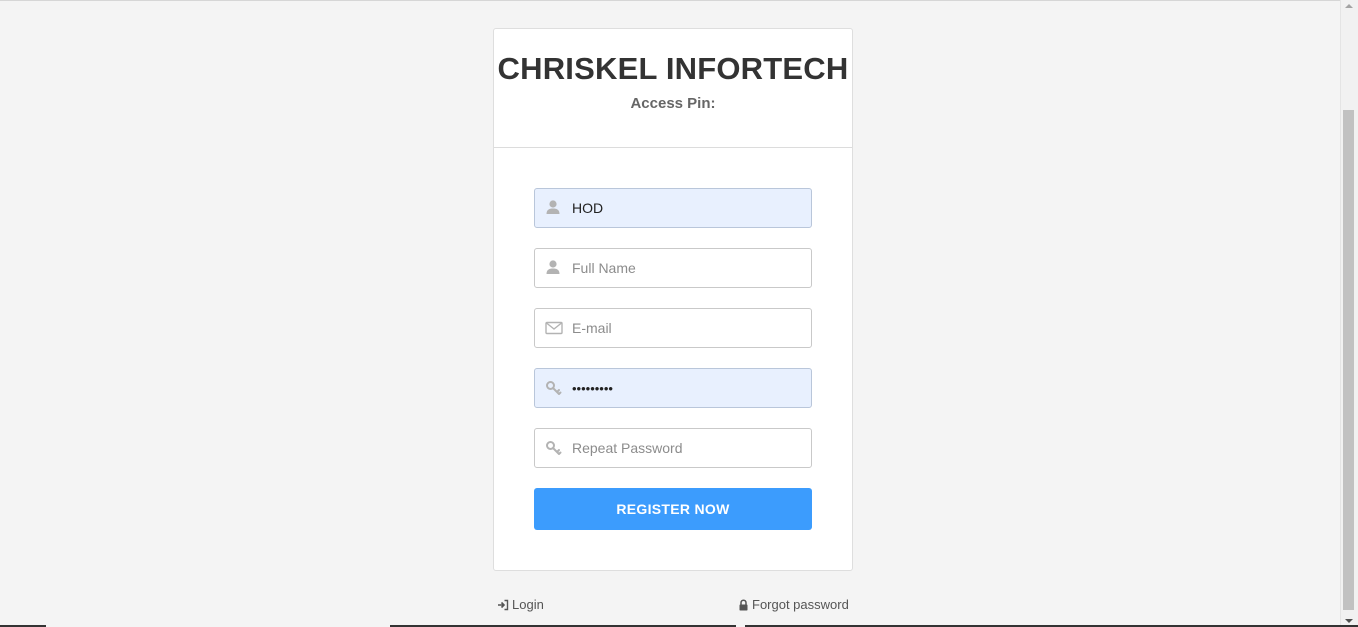 Image resolution: width=1358 pixels, height=627 pixels. Describe the element at coordinates (743, 604) in the screenshot. I see `lock-icon` at that location.